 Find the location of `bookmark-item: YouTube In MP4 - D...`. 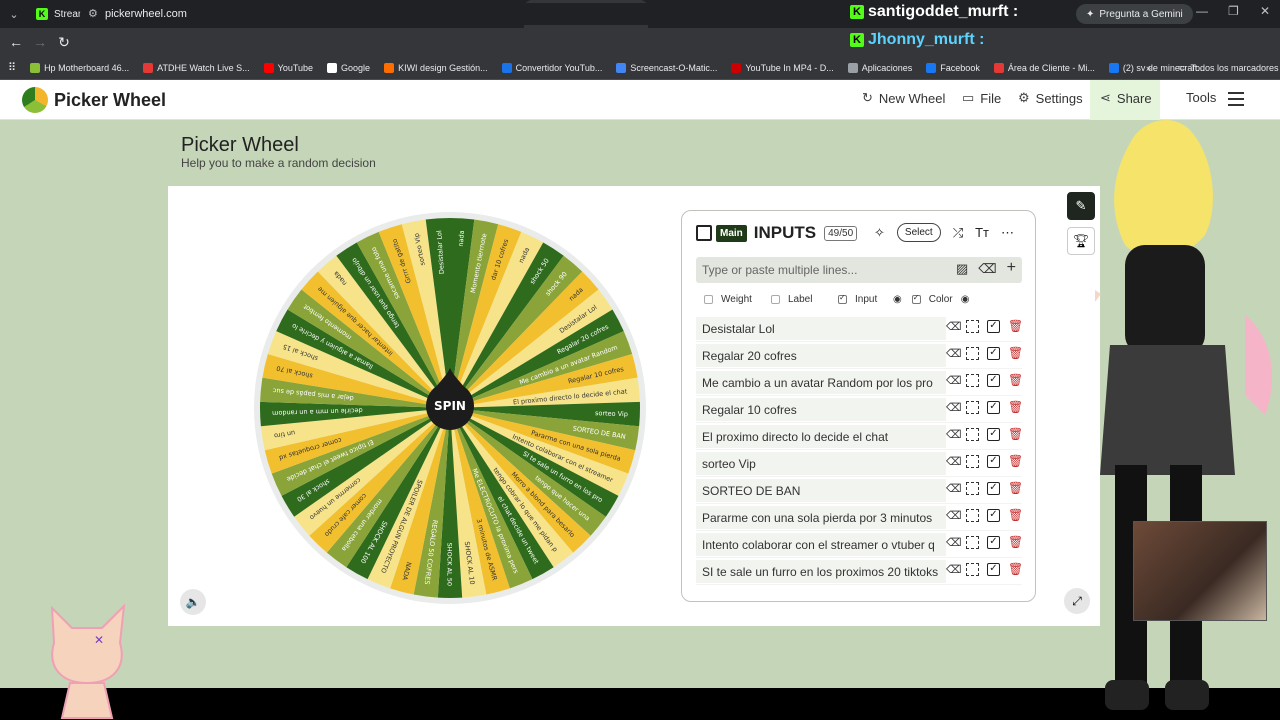

bookmark-item: YouTube In MP4 - D... is located at coordinates (782, 67).